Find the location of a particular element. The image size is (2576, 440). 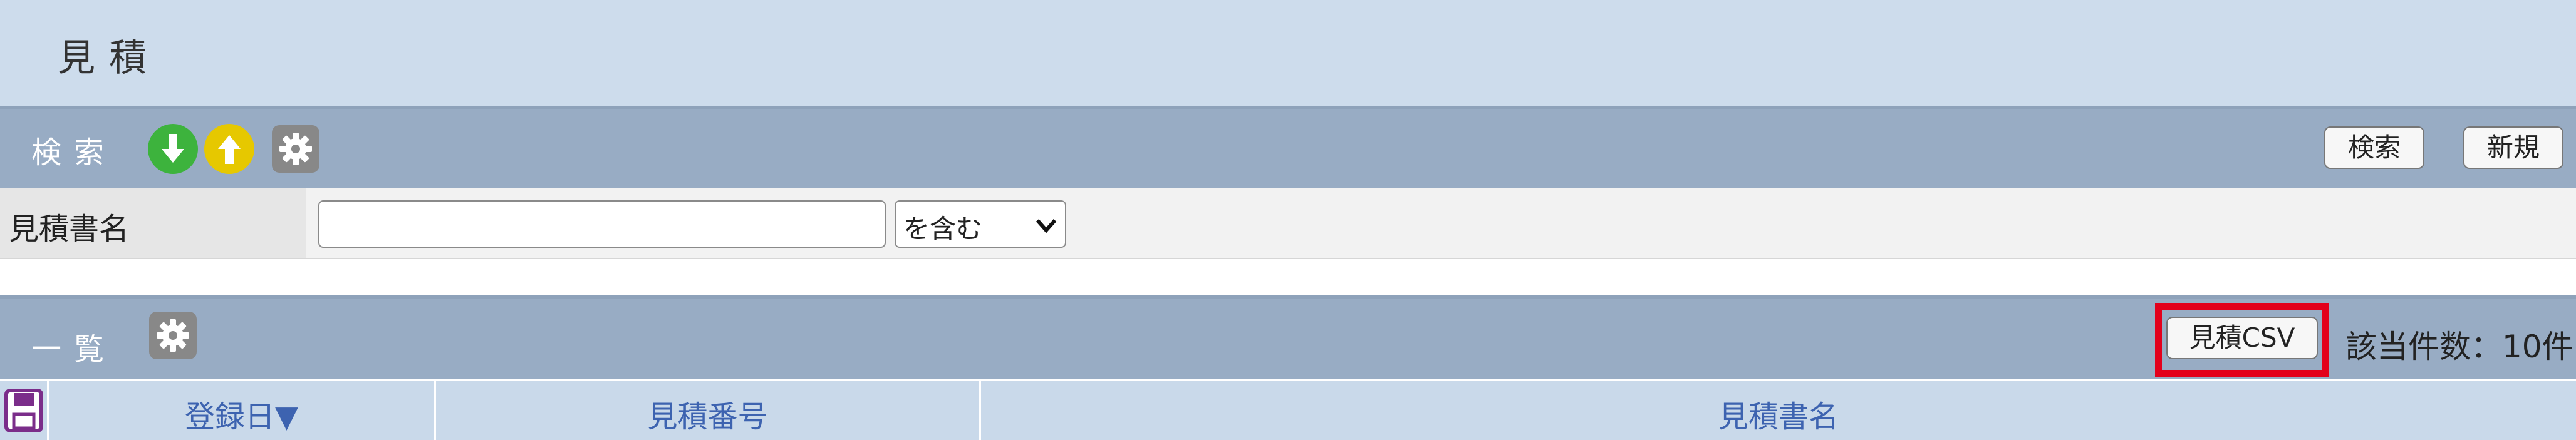

match-option-value: を含む is located at coordinates (943, 228).